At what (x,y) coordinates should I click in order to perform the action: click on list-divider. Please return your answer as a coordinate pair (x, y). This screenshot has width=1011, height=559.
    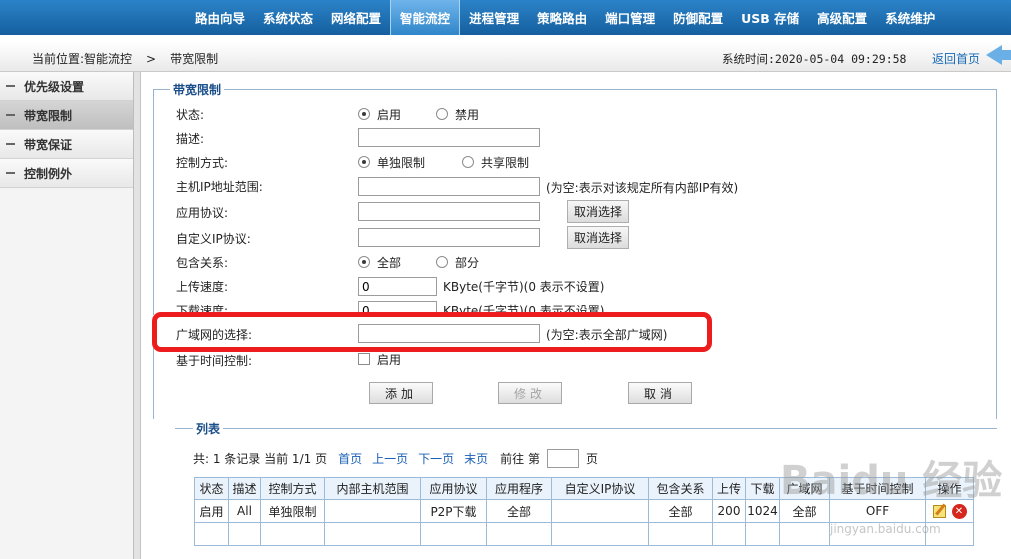
    Looking at the image, I should click on (586, 428).